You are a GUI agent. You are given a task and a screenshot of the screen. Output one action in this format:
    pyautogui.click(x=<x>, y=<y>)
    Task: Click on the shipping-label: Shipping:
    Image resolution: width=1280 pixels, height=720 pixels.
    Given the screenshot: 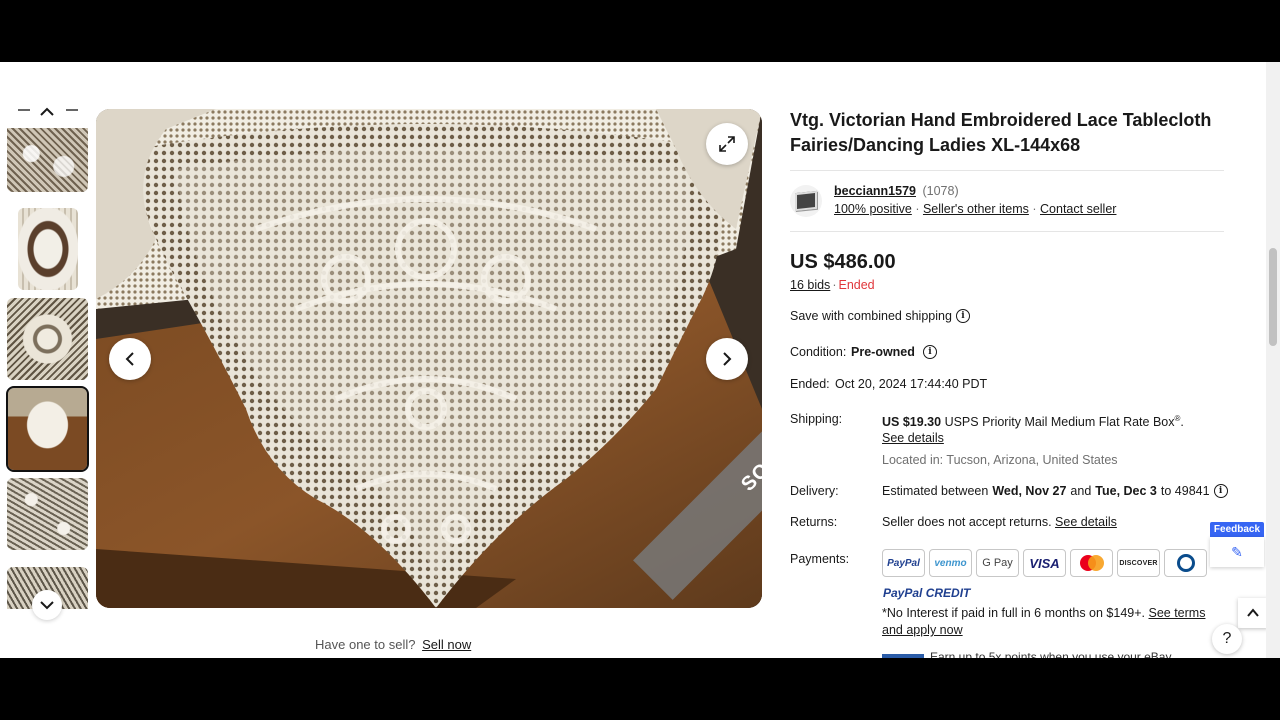 What is the action you would take?
    pyautogui.click(x=816, y=419)
    